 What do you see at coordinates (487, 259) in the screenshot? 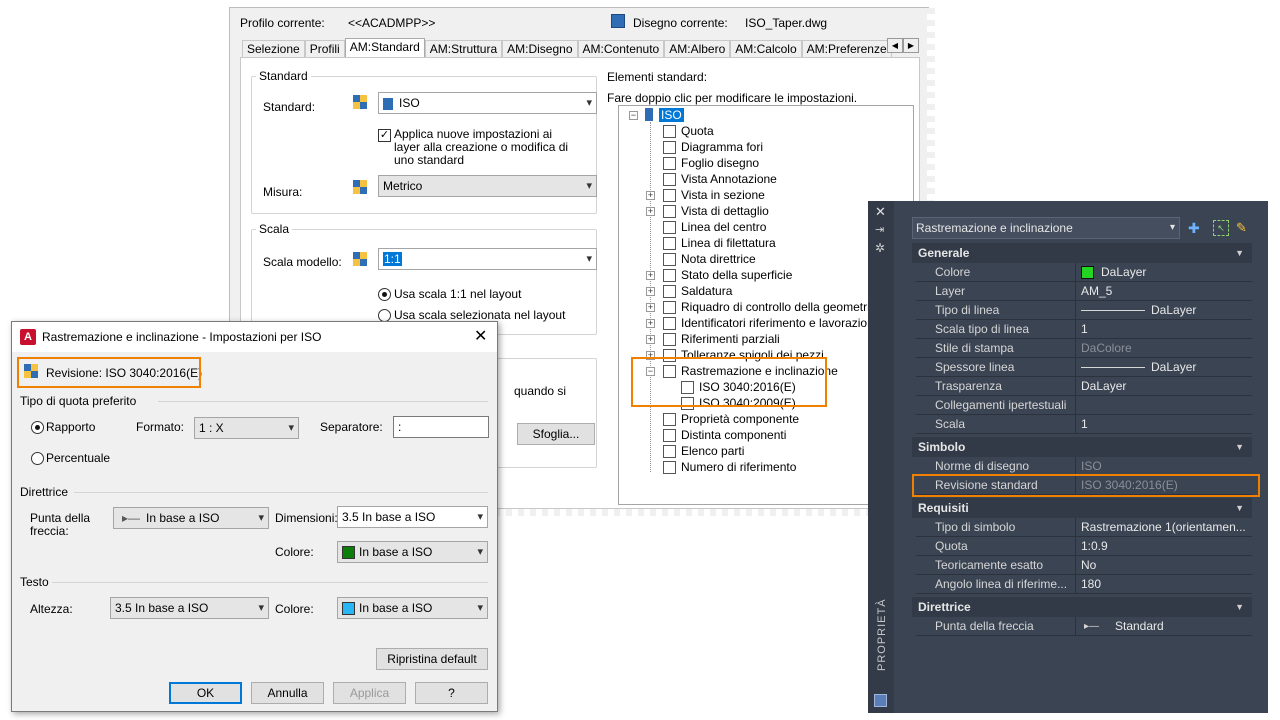
I see `model-scale-select: 1:1 ▾` at bounding box center [487, 259].